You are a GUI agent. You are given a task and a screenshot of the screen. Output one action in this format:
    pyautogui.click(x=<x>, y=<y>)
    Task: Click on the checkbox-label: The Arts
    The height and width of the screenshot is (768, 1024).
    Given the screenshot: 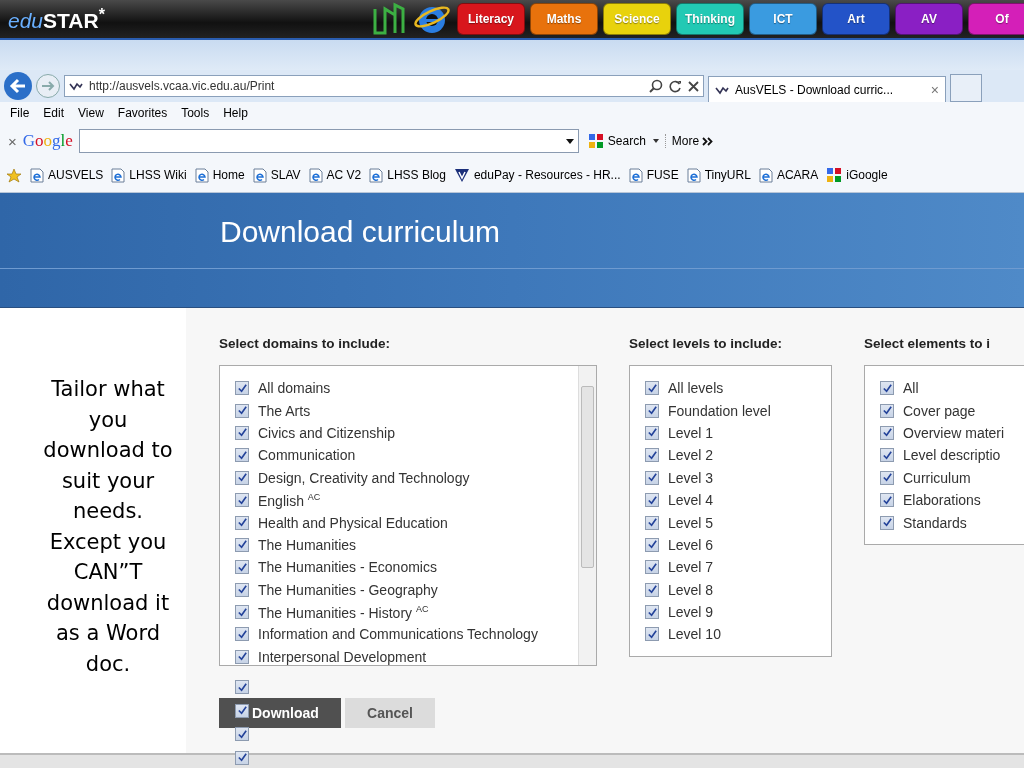 What is the action you would take?
    pyautogui.click(x=284, y=410)
    